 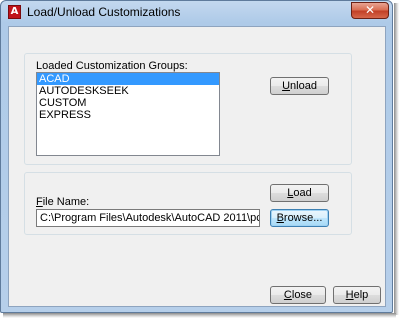 I want to click on list-item: ACAD, so click(x=128, y=79).